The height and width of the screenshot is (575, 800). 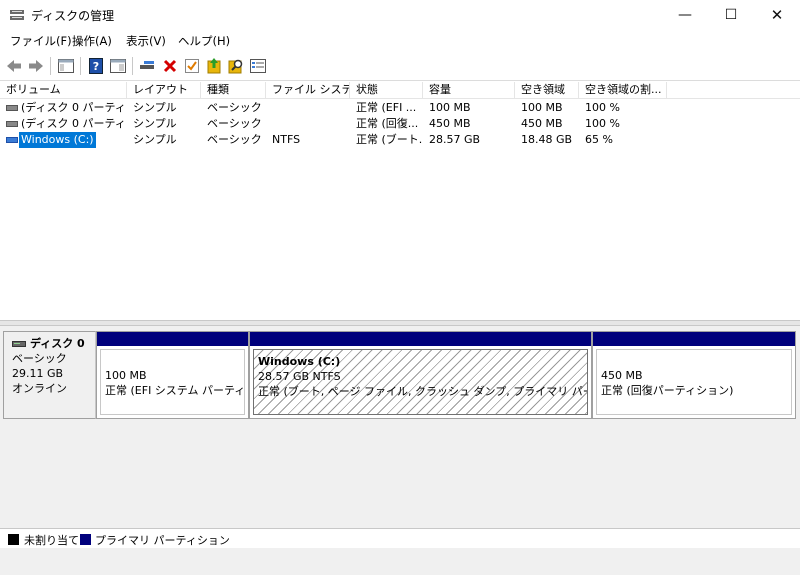 I want to click on connect-disk-icon, so click(x=148, y=66).